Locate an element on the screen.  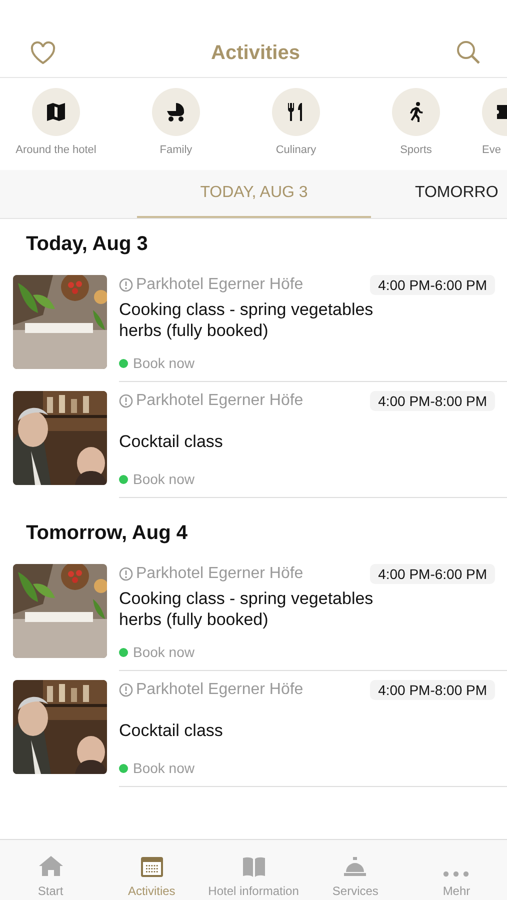
bell-icon is located at coordinates (355, 867).